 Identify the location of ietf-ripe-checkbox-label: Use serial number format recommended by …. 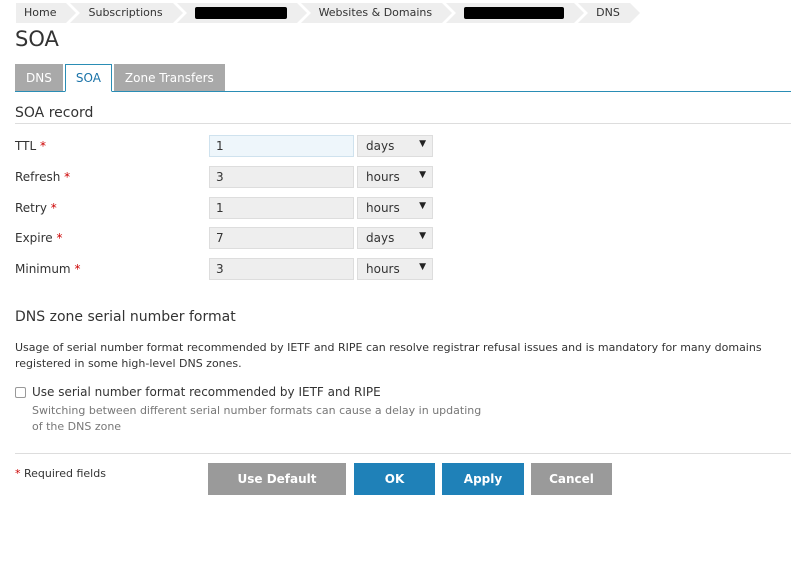
(206, 392).